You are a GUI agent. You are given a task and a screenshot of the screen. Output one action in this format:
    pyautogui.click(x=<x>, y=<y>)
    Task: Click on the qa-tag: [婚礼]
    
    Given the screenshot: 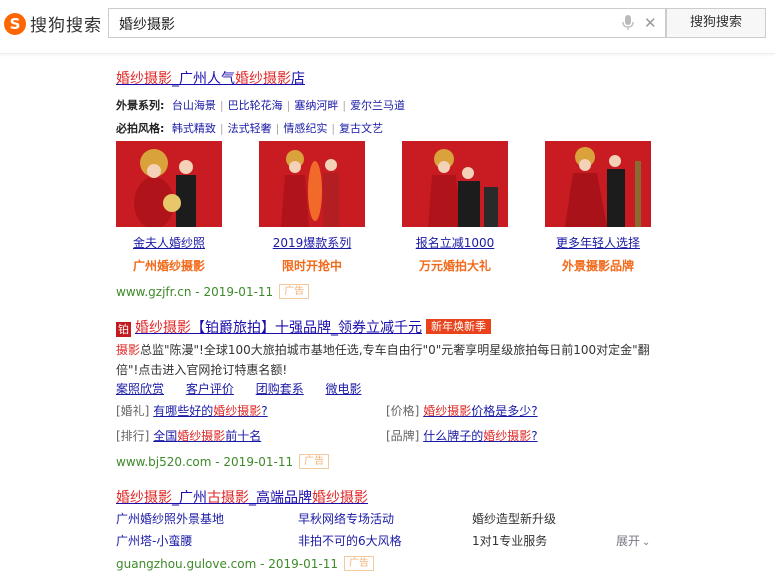 What is the action you would take?
    pyautogui.click(x=133, y=411)
    